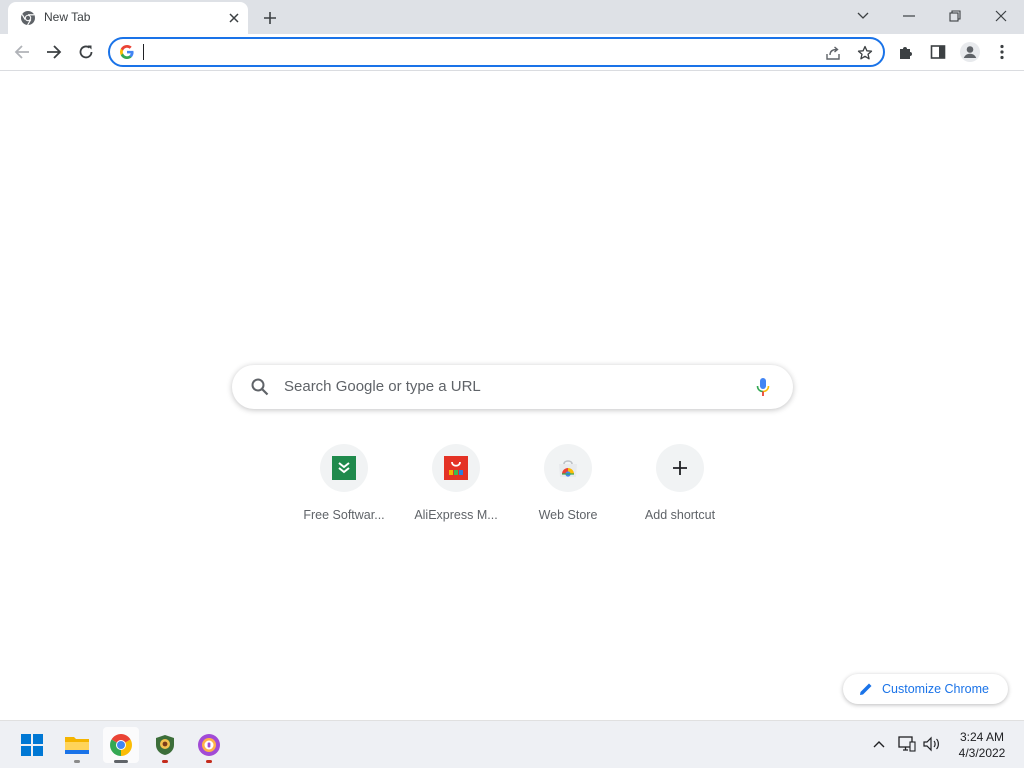  Describe the element at coordinates (472, 52) in the screenshot. I see `address-input` at that location.